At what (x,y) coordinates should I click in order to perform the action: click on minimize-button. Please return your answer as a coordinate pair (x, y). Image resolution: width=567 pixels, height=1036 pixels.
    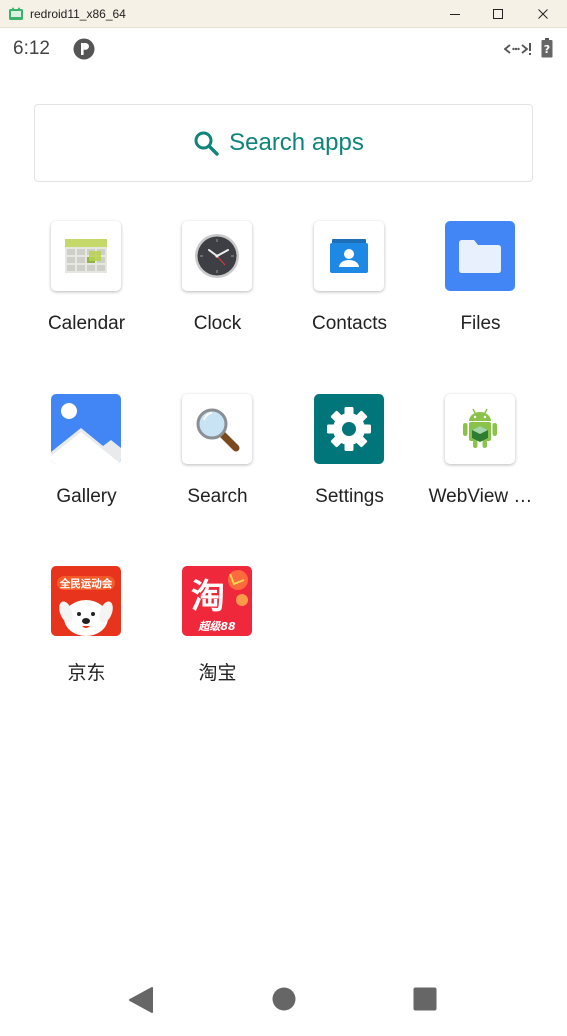
    Looking at the image, I should click on (455, 14).